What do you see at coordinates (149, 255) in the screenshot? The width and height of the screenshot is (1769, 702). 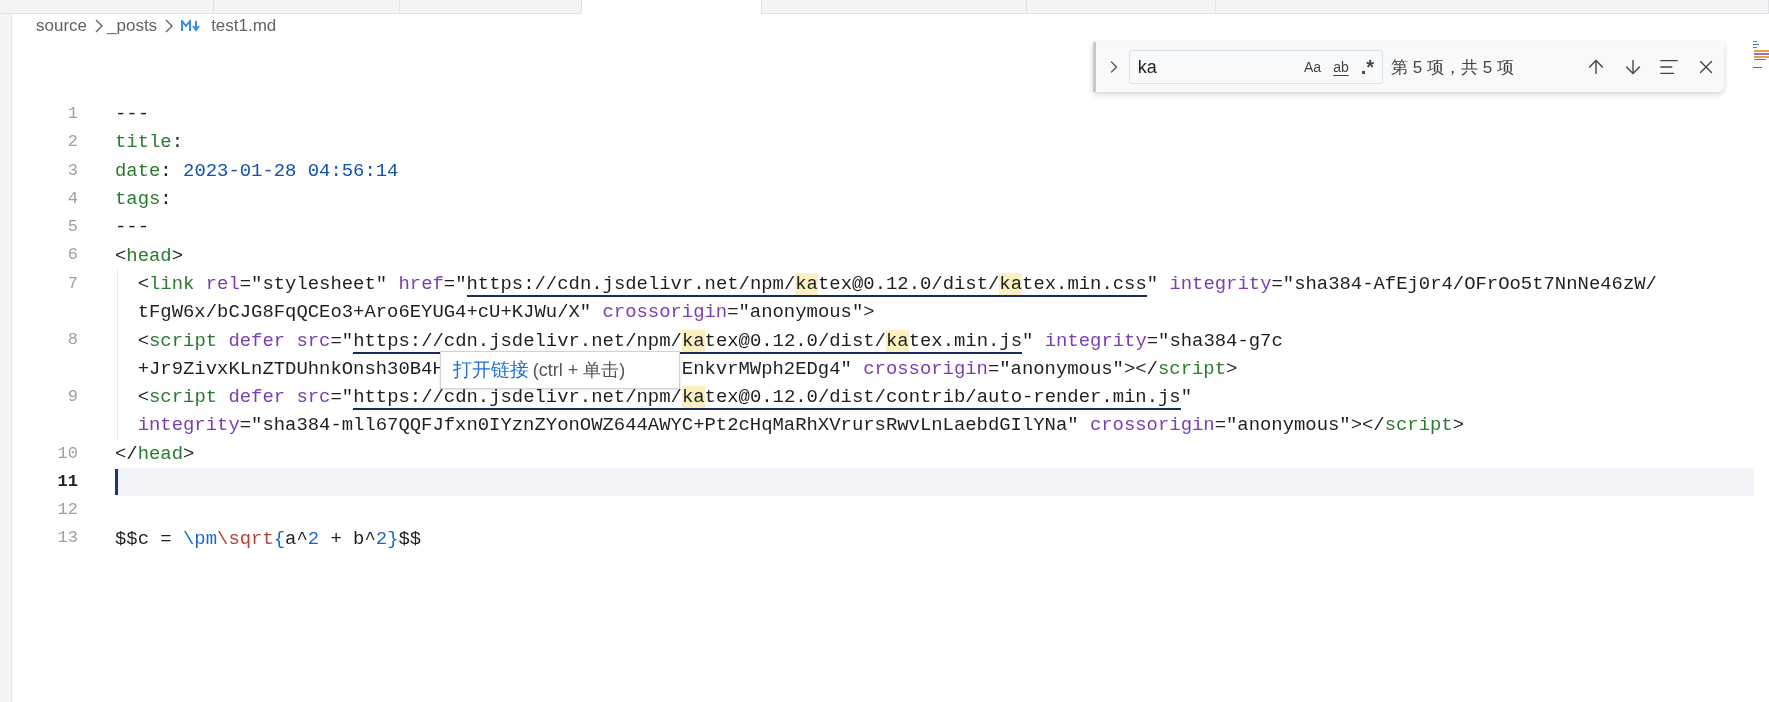 I see `code-line: <head>` at bounding box center [149, 255].